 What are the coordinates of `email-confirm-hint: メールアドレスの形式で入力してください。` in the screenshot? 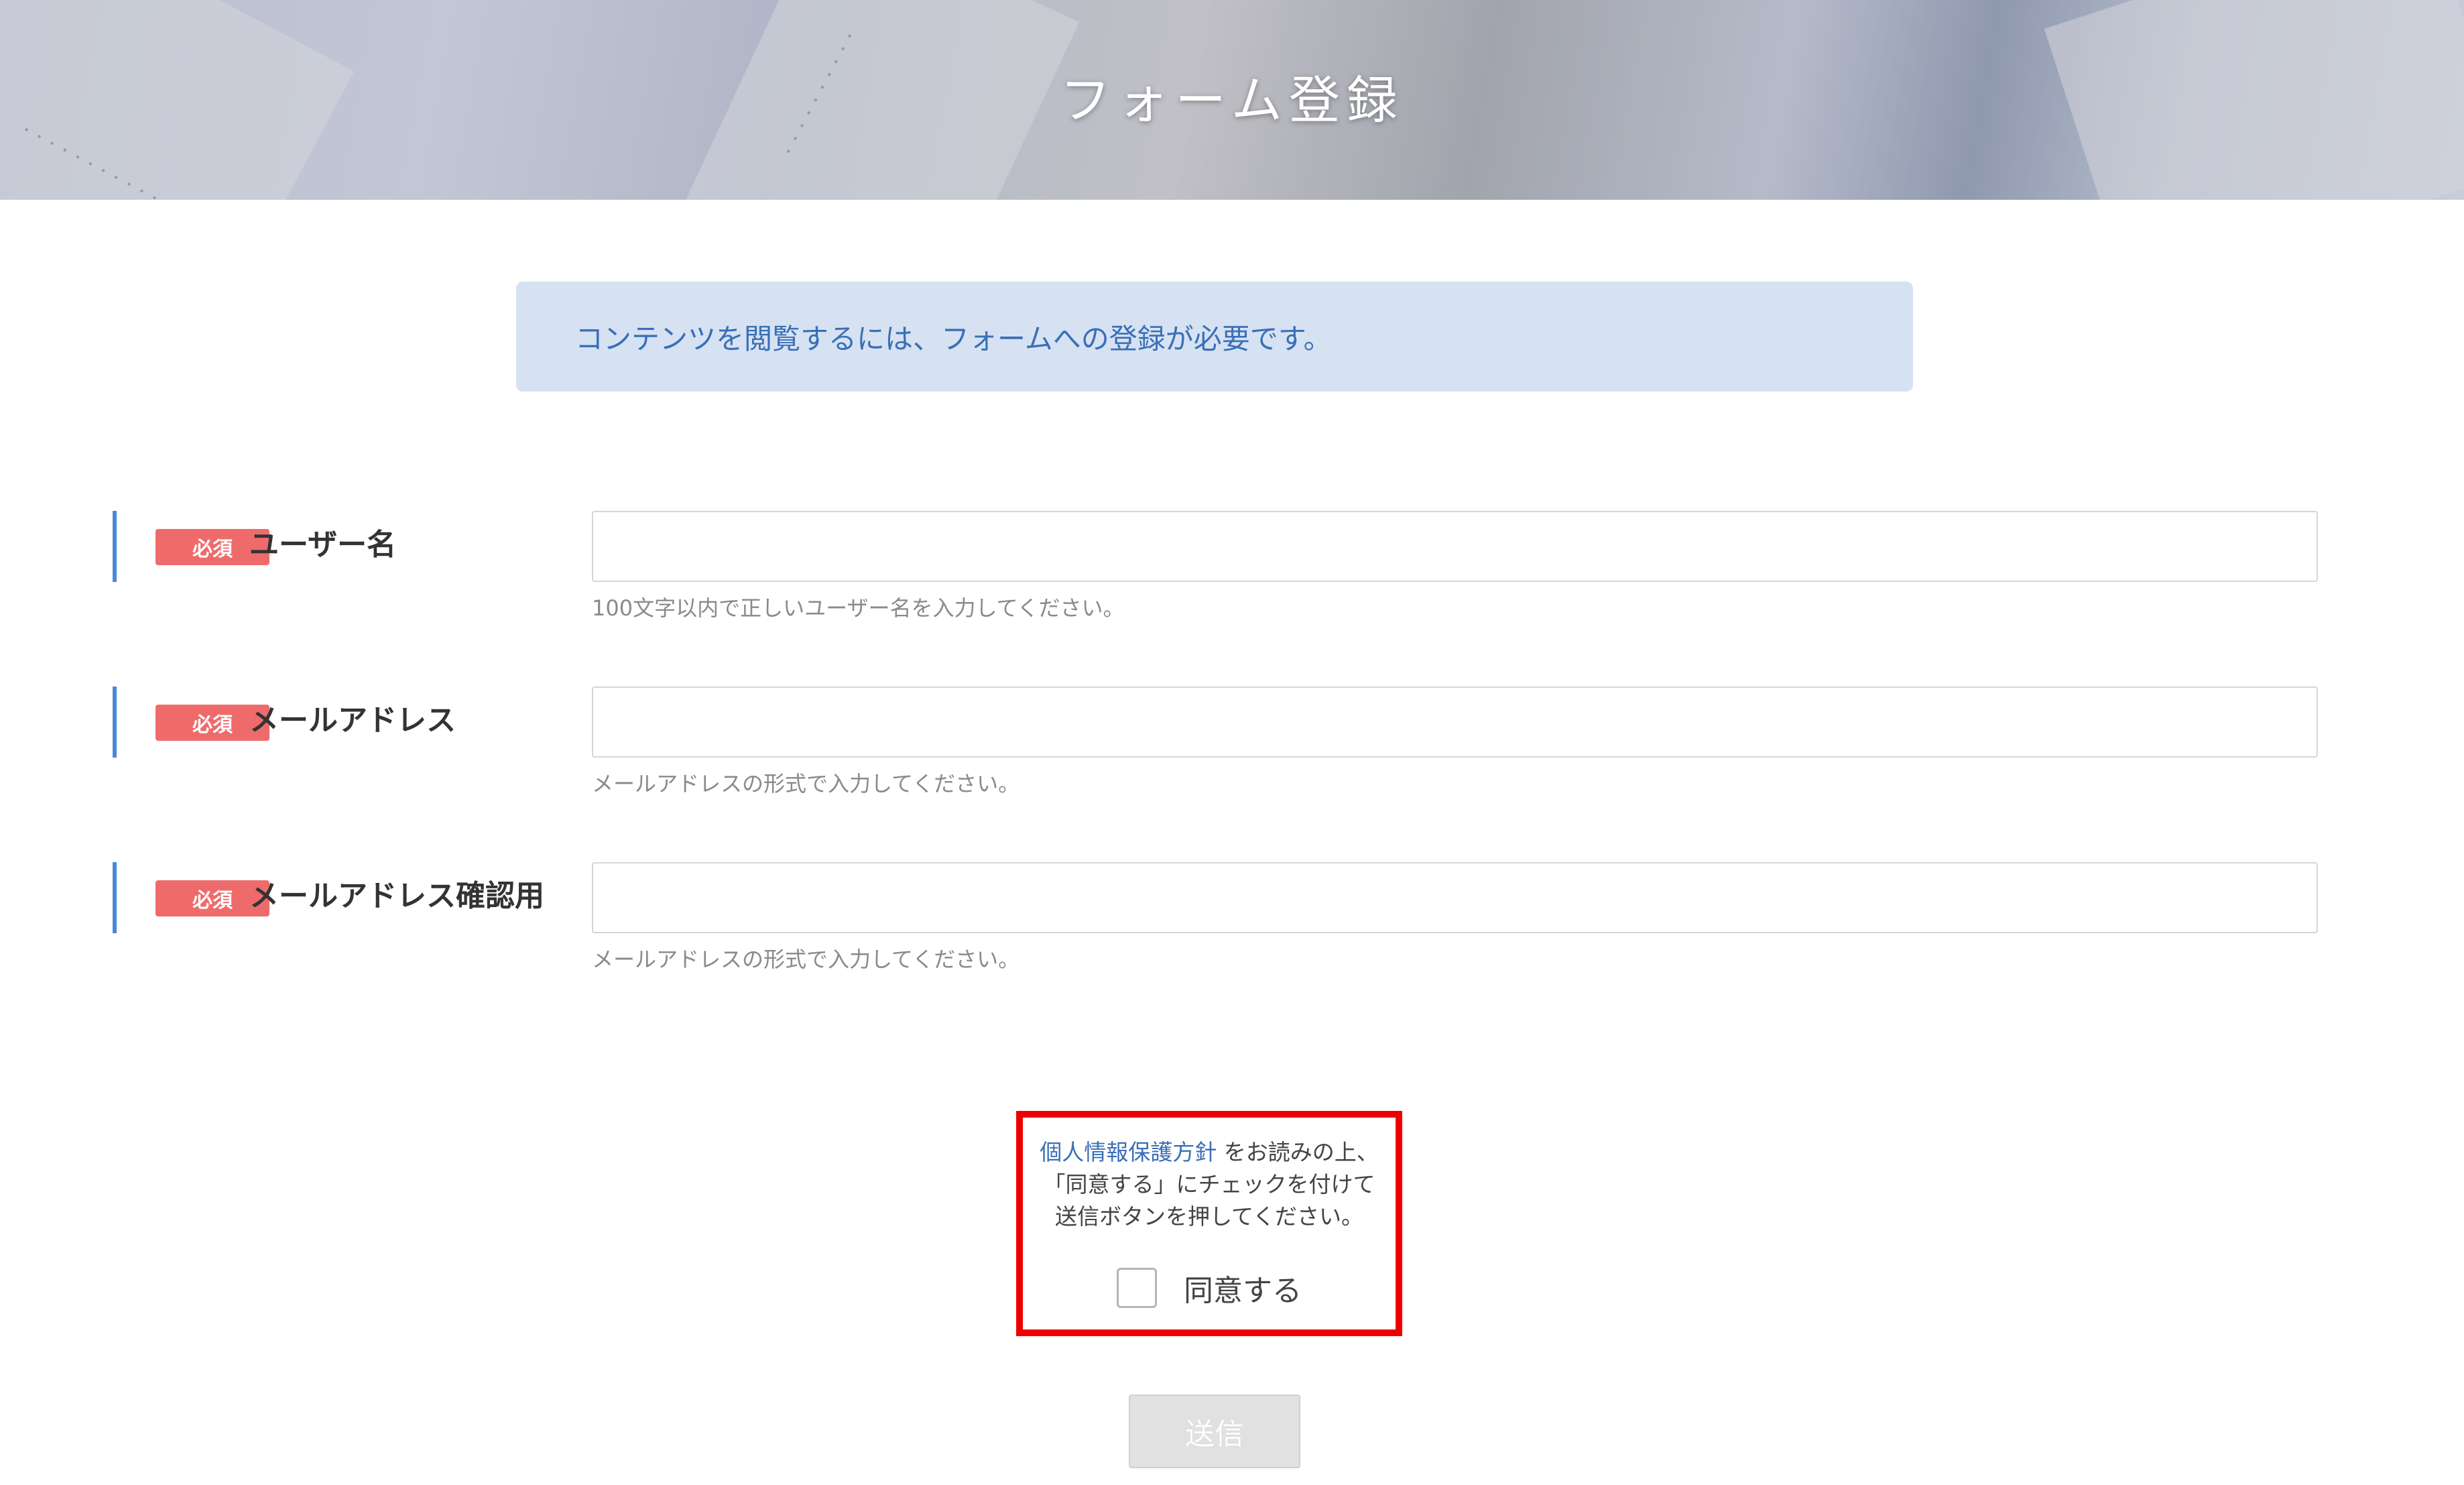 It's located at (806, 959).